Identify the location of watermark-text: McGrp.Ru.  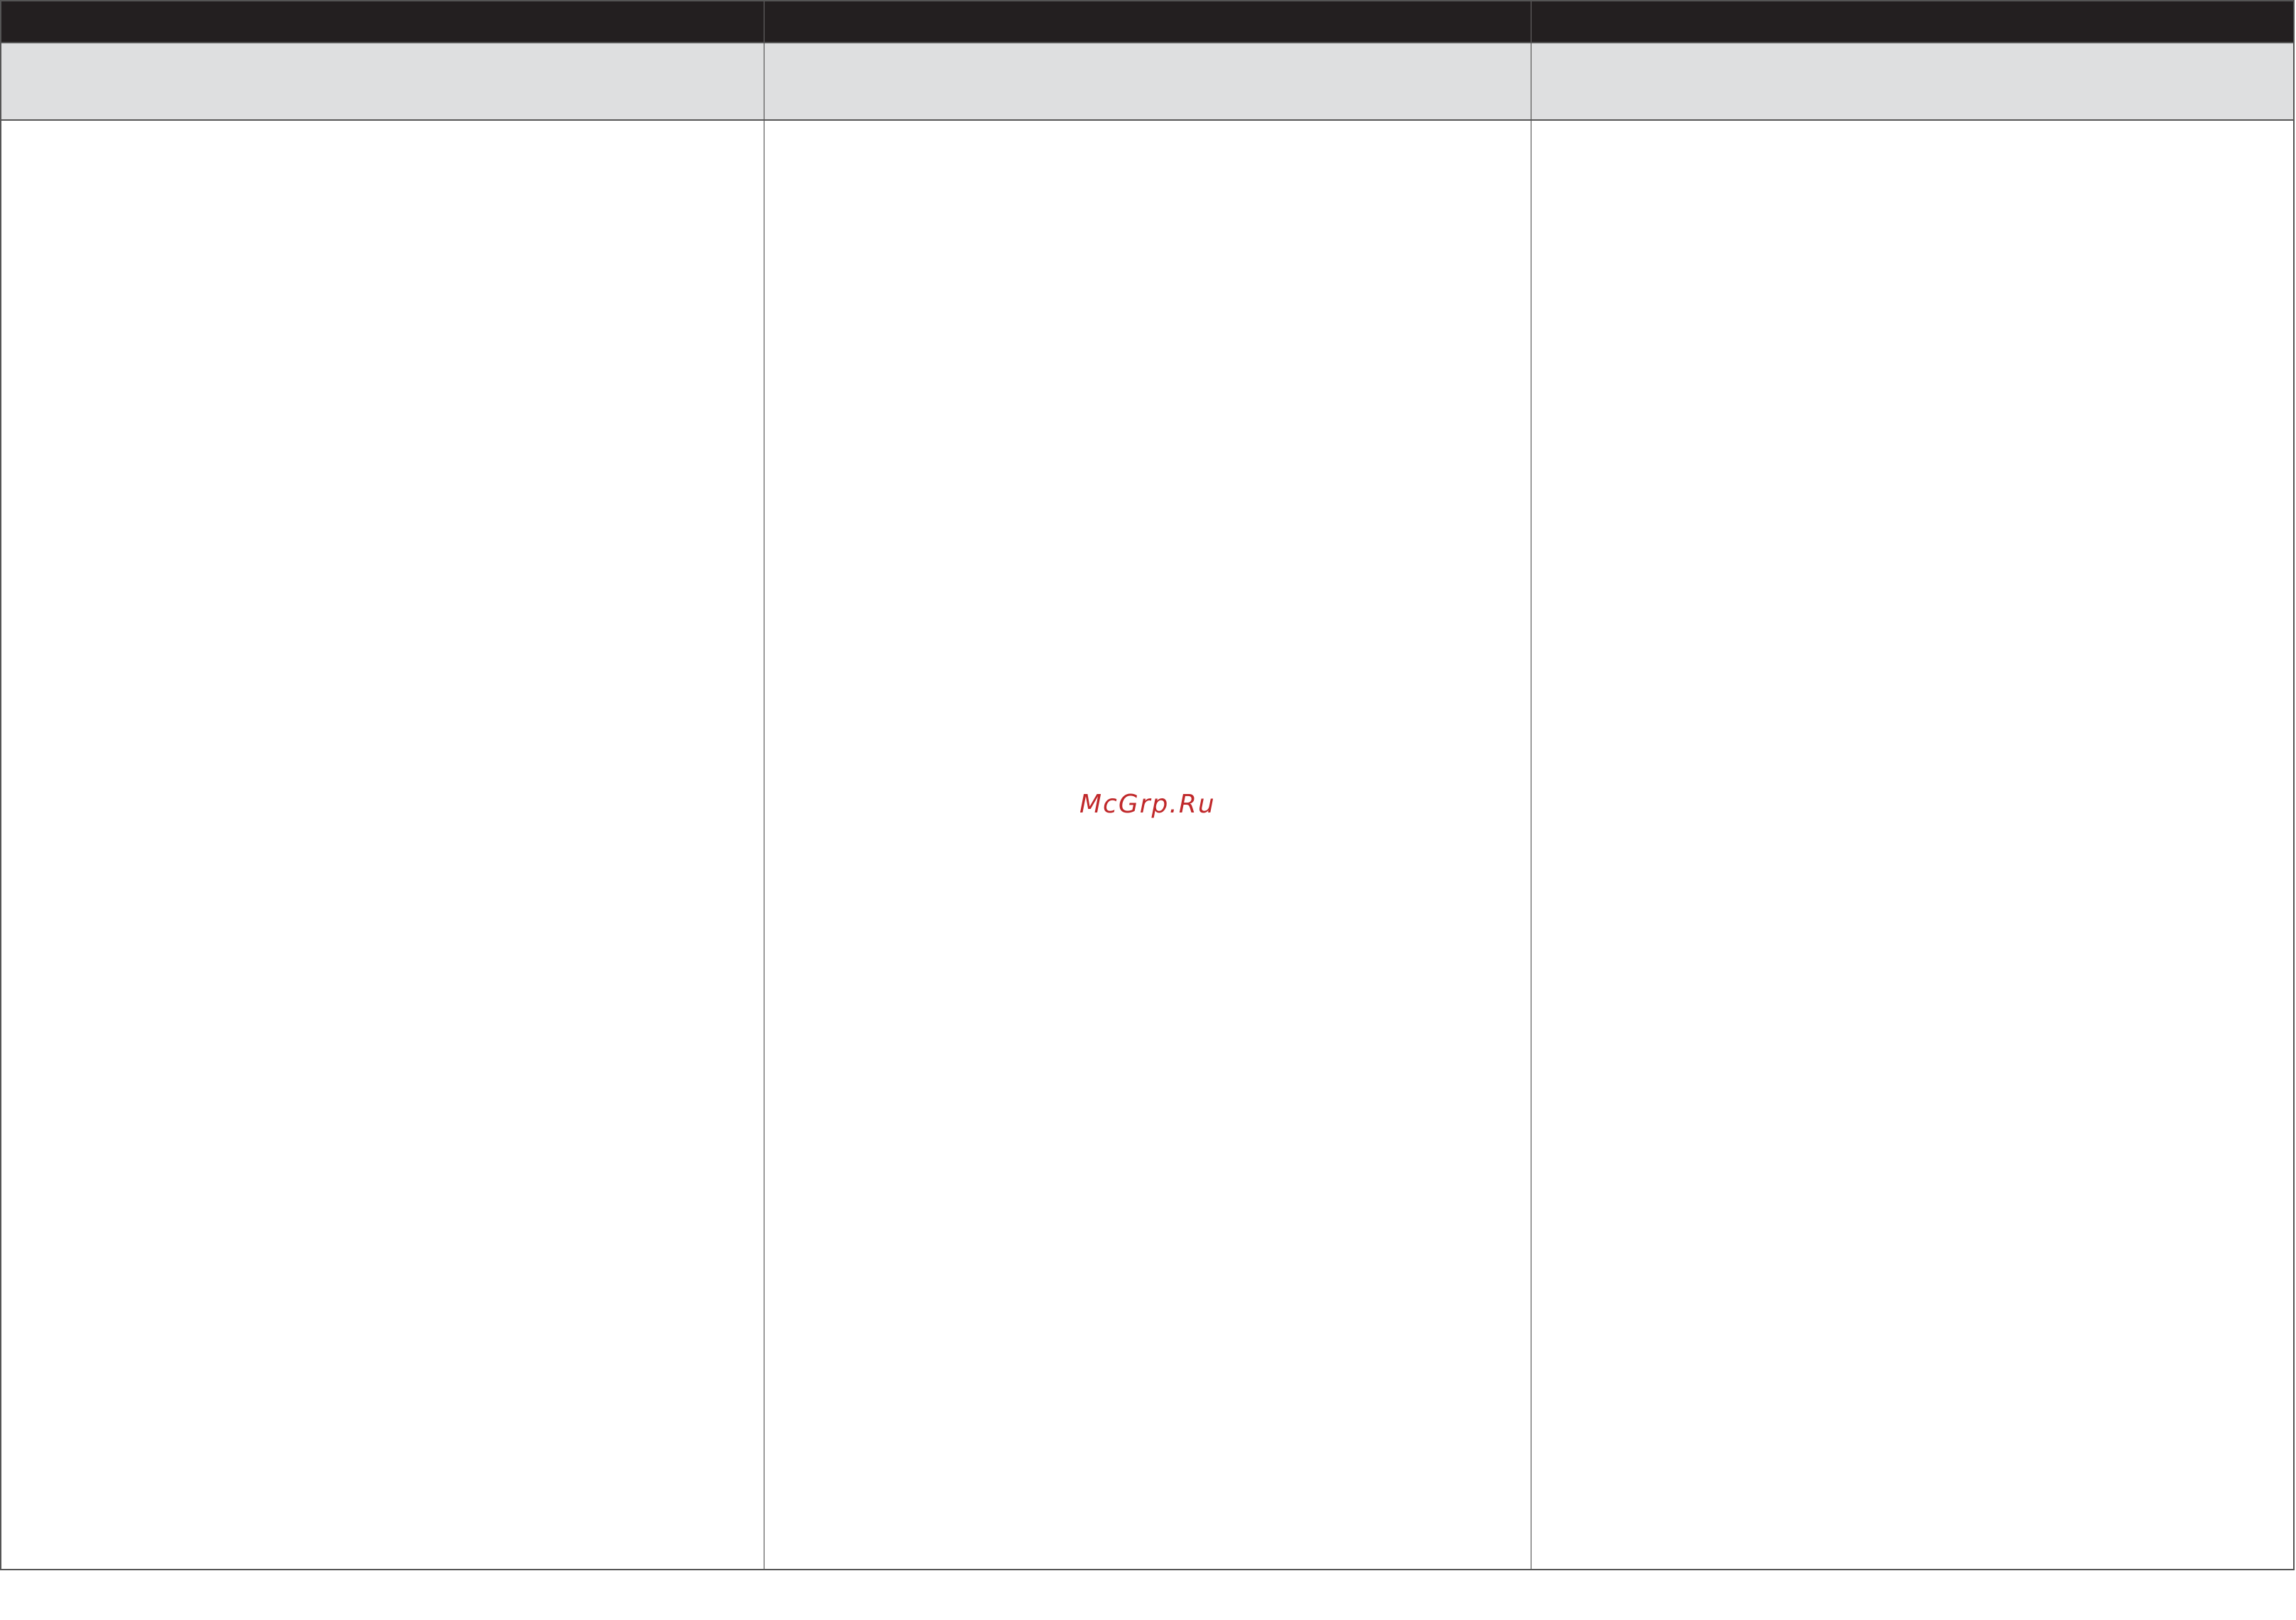
(1147, 804).